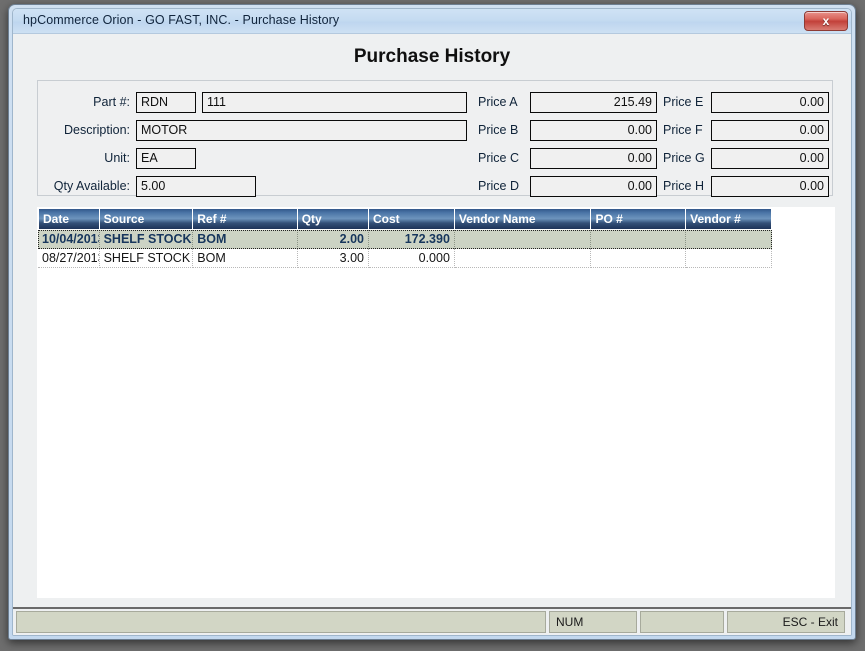 This screenshot has height=651, width=865. Describe the element at coordinates (333, 219) in the screenshot. I see `column-header-qty: Qty` at that location.